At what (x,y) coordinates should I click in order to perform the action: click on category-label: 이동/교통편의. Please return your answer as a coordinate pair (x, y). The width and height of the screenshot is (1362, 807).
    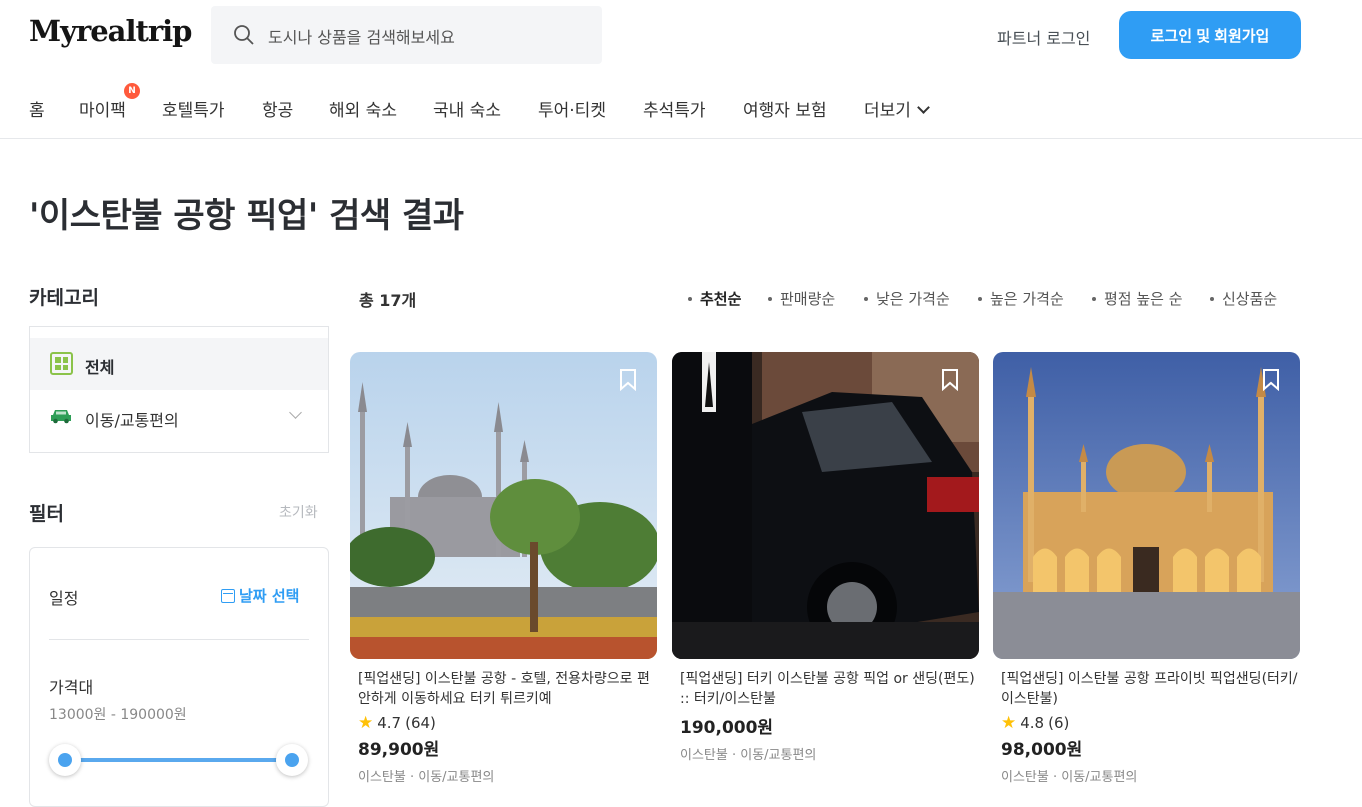
    Looking at the image, I should click on (132, 420).